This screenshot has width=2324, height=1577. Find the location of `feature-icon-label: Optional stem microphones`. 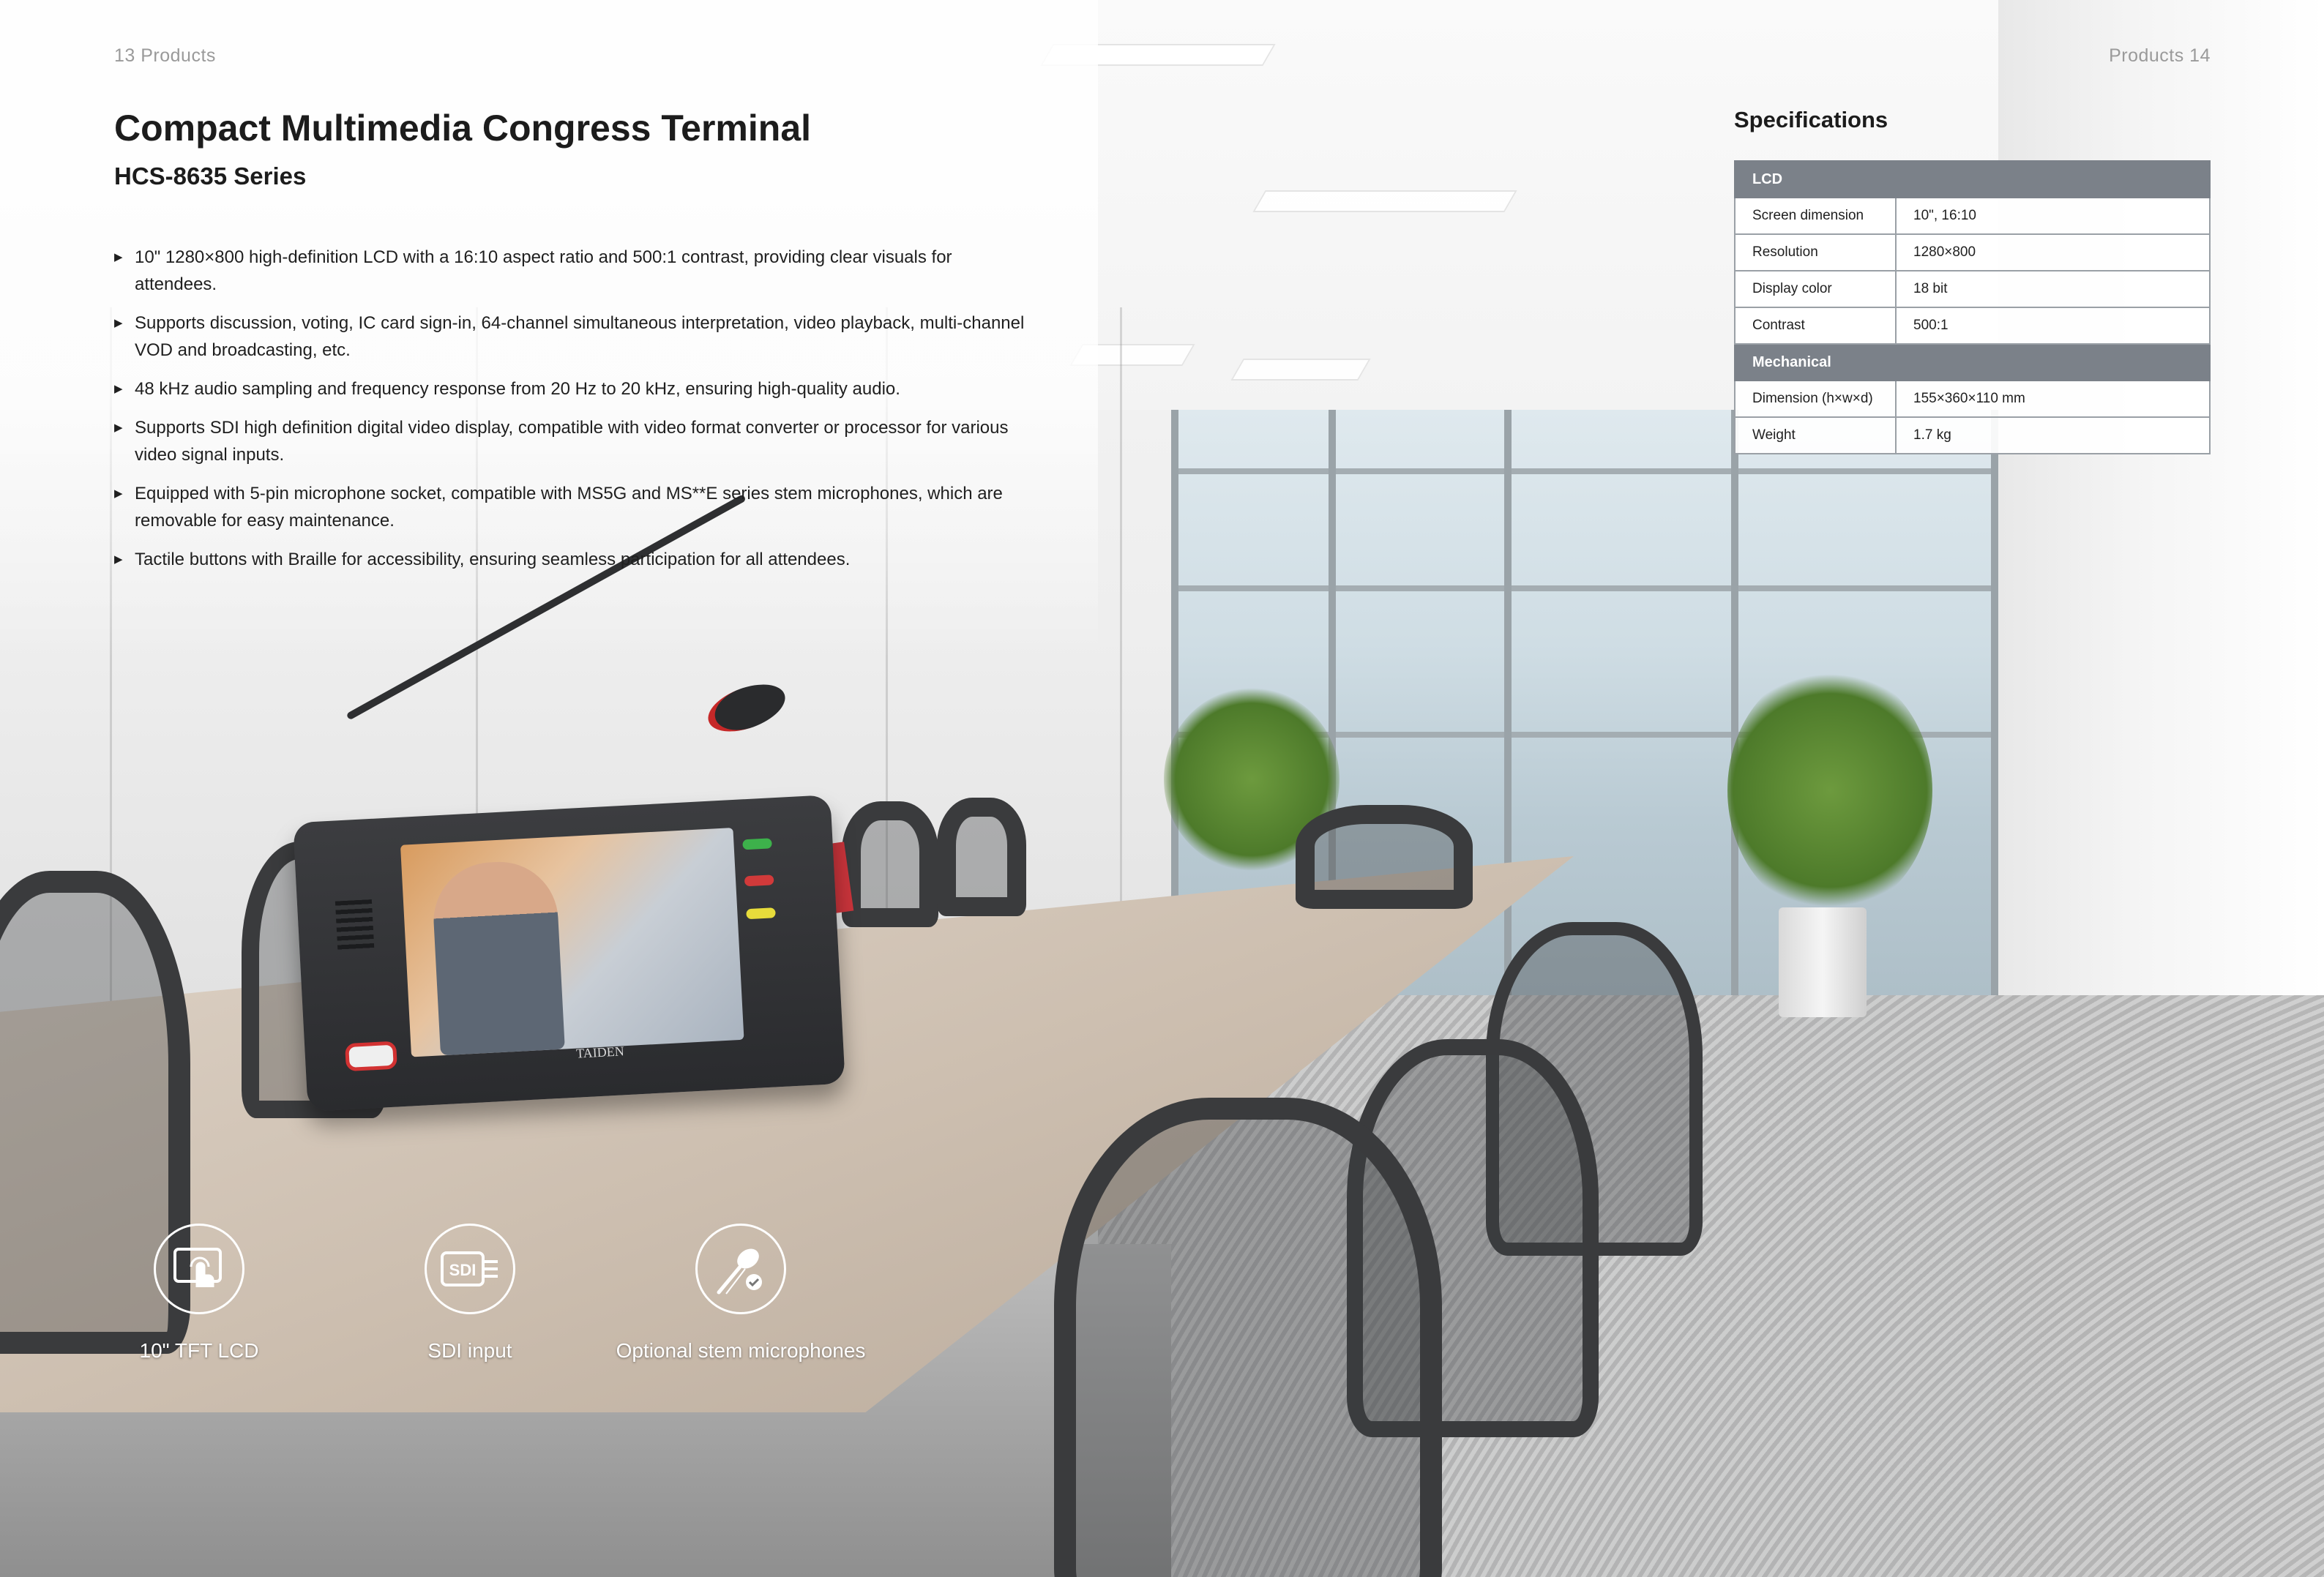

feature-icon-label: Optional stem microphones is located at coordinates (741, 1351).